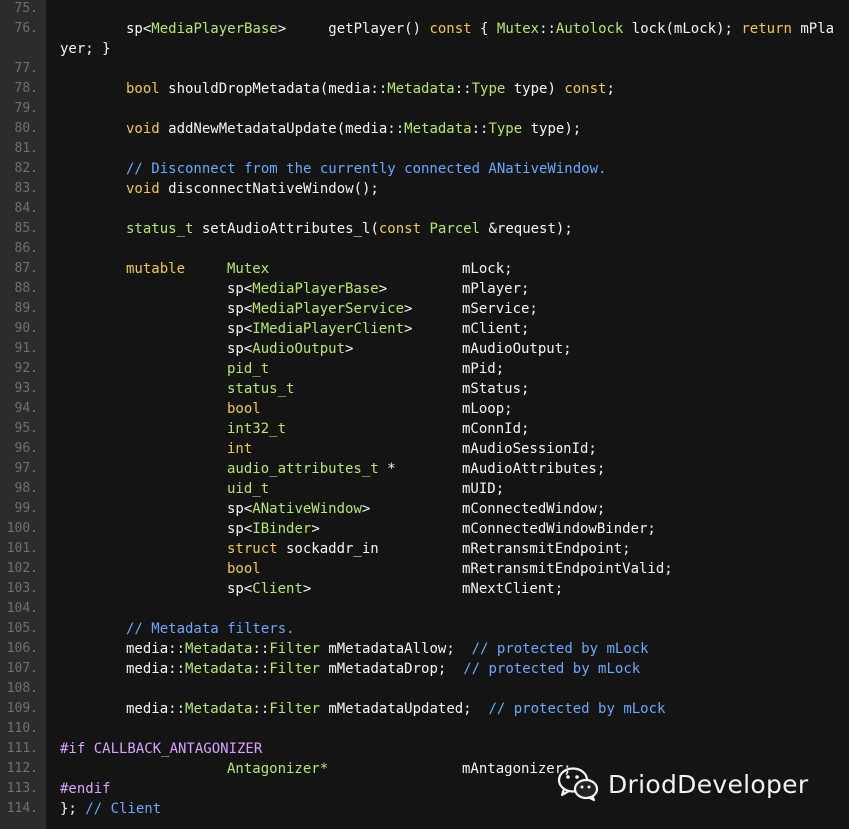 Image resolution: width=849 pixels, height=829 pixels. What do you see at coordinates (488, 89) in the screenshot?
I see `code-token: Type` at bounding box center [488, 89].